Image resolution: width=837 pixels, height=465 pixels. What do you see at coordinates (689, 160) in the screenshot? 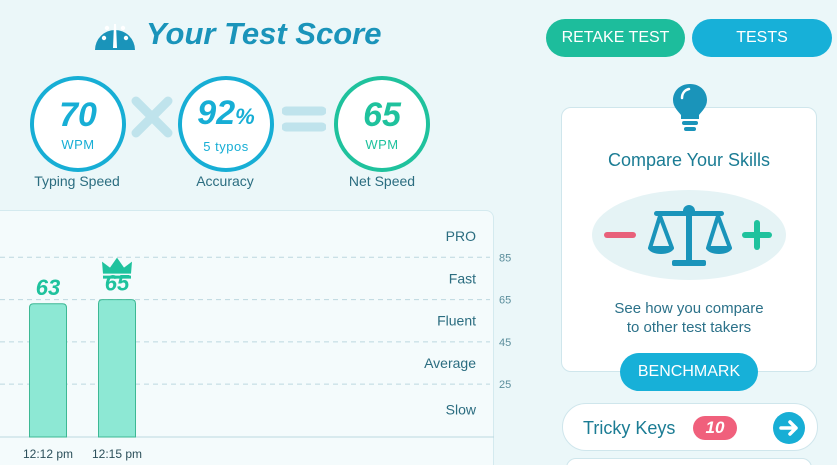
I see `compare-title: Compare Your Skills` at bounding box center [689, 160].